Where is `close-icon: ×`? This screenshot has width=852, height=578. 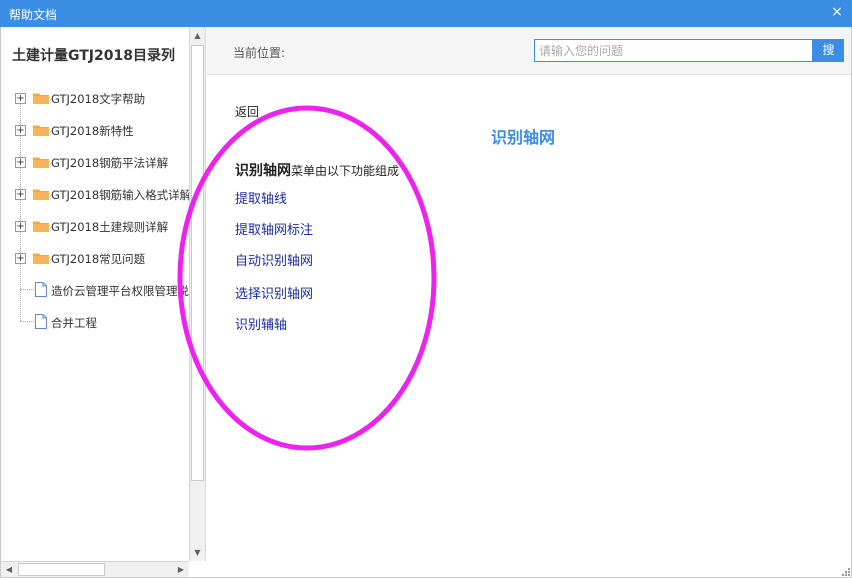 close-icon: × is located at coordinates (837, 12).